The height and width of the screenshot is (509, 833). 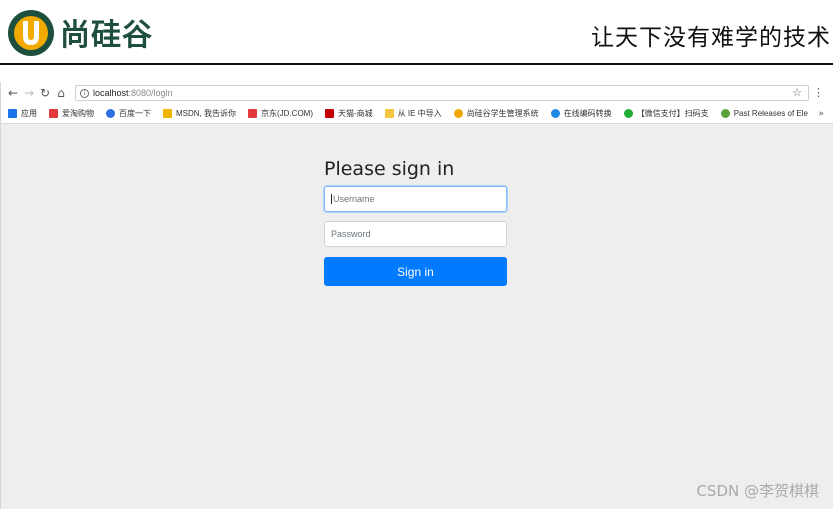 What do you see at coordinates (61, 93) in the screenshot?
I see `home-icon: ⌂` at bounding box center [61, 93].